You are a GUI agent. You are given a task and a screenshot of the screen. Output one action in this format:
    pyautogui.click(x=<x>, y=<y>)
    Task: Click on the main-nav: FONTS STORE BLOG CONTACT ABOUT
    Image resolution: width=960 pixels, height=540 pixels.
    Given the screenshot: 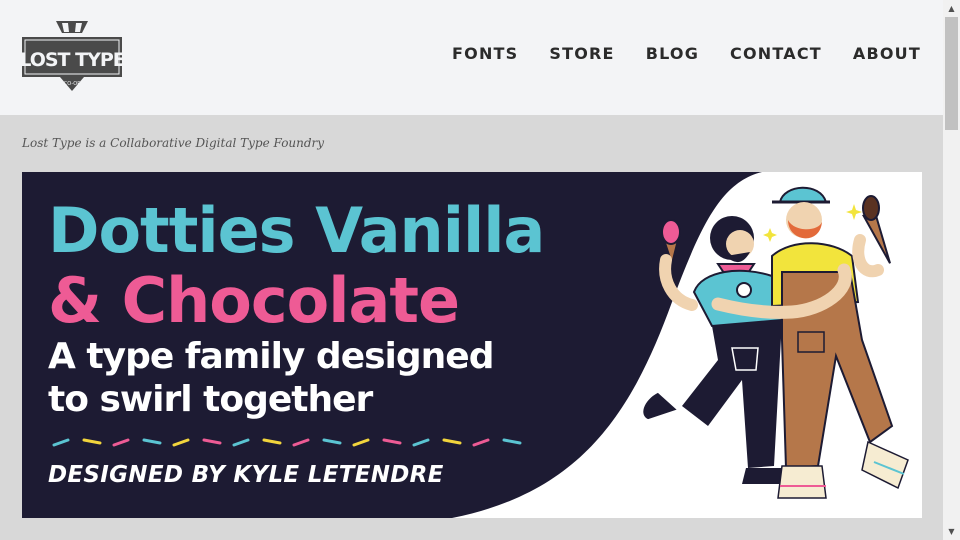 What is the action you would take?
    pyautogui.click(x=686, y=53)
    